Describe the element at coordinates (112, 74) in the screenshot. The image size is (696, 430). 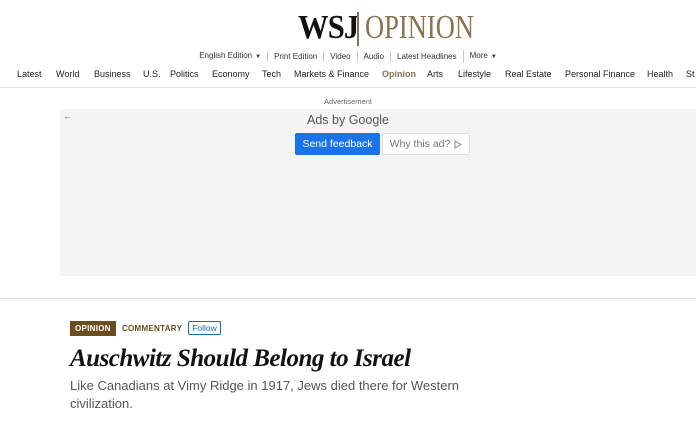
I see `nav-item-business: Business` at that location.